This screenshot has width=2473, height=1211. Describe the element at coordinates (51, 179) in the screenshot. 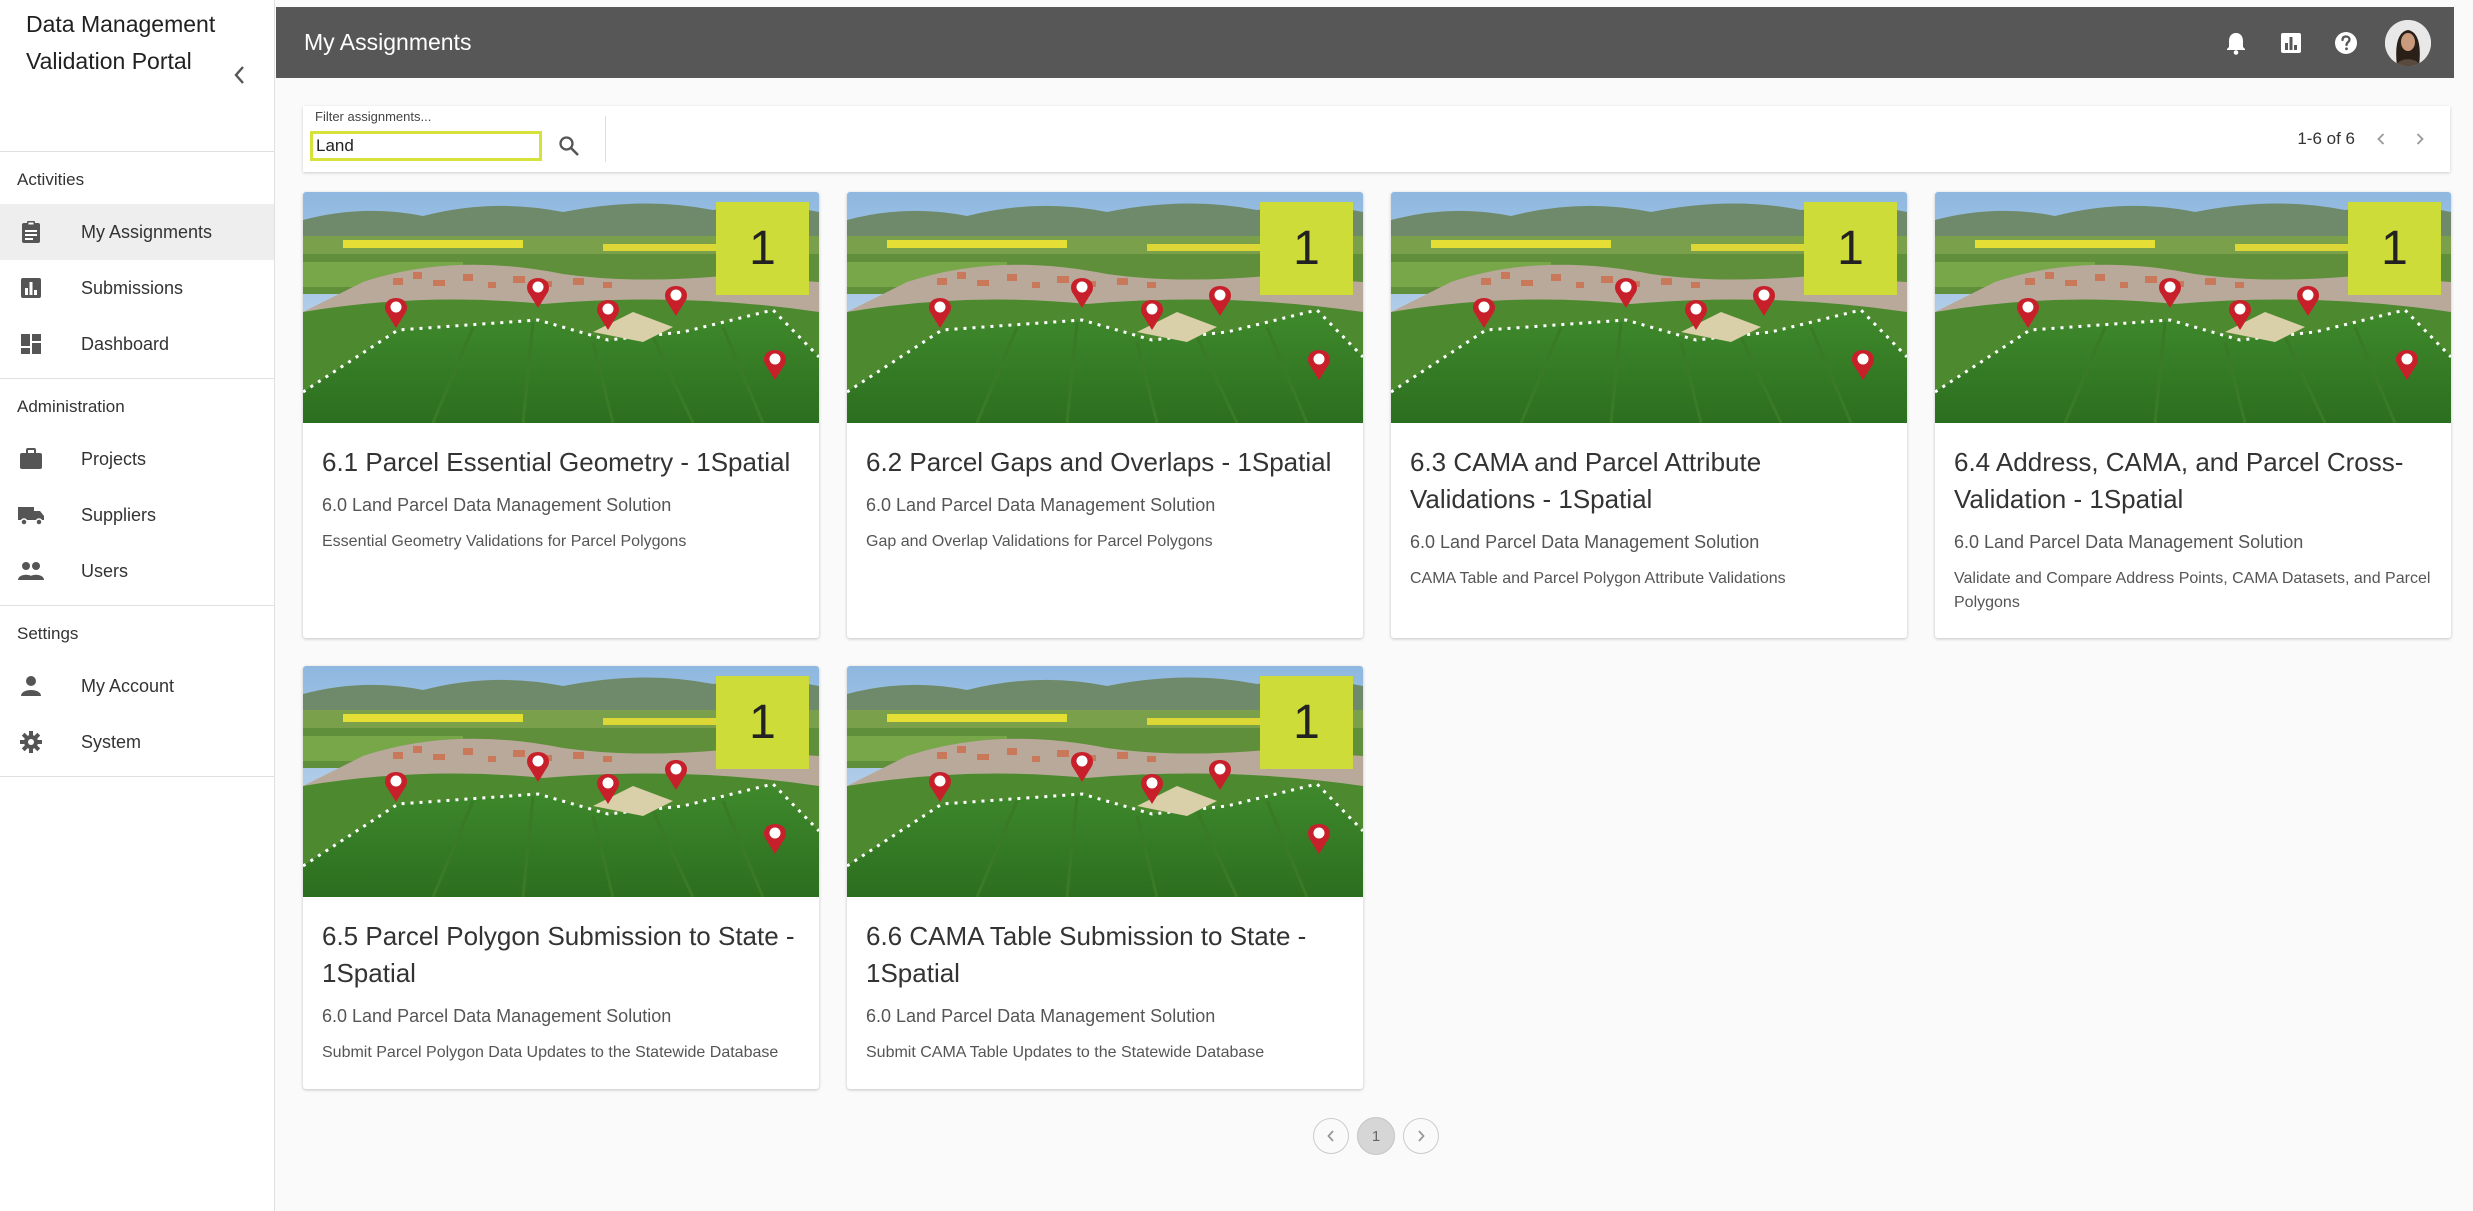

I see `section-heading: Activities` at that location.